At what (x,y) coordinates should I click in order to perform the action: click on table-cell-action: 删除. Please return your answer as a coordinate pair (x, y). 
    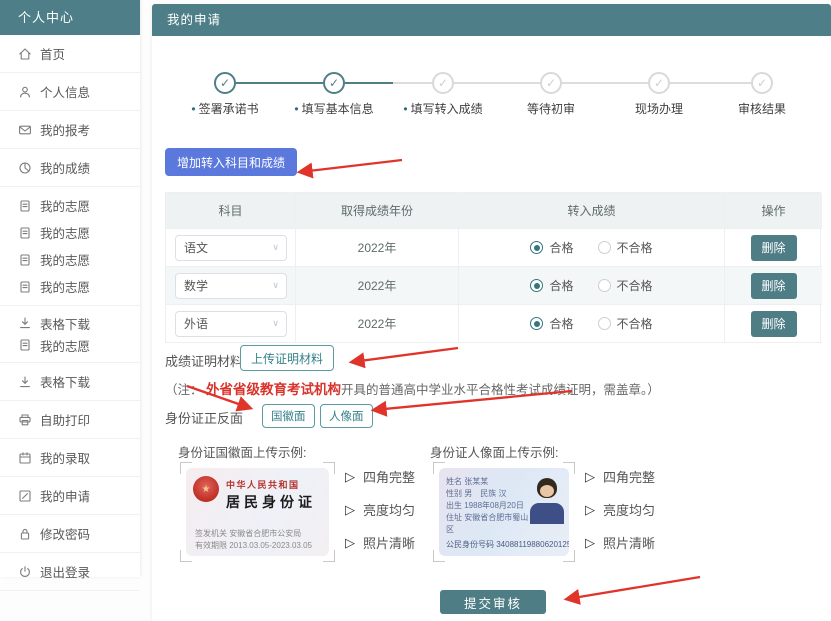
    Looking at the image, I should click on (773, 324).